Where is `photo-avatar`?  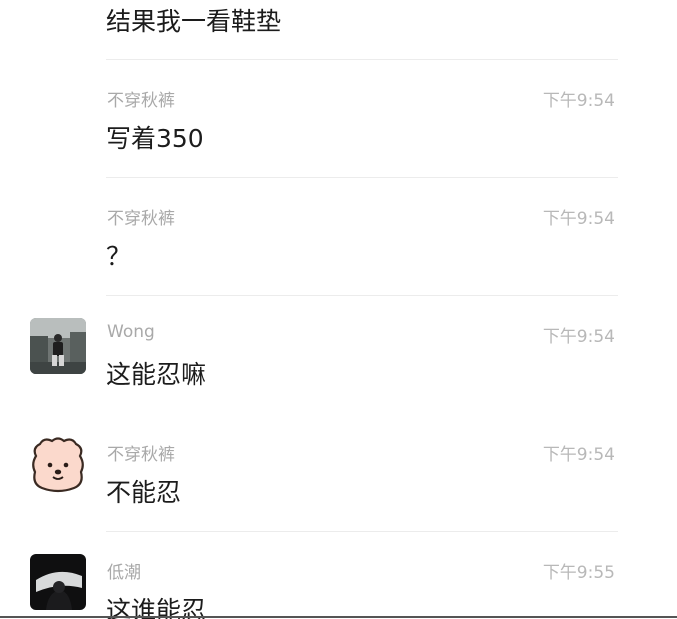 photo-avatar is located at coordinates (58, 346).